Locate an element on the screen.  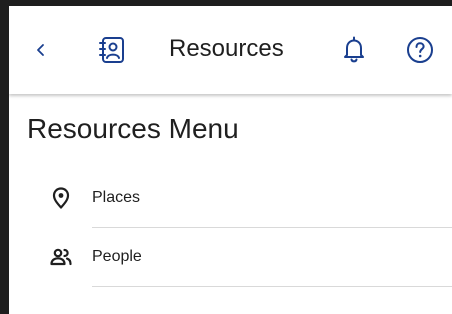
people-icon is located at coordinates (61, 257).